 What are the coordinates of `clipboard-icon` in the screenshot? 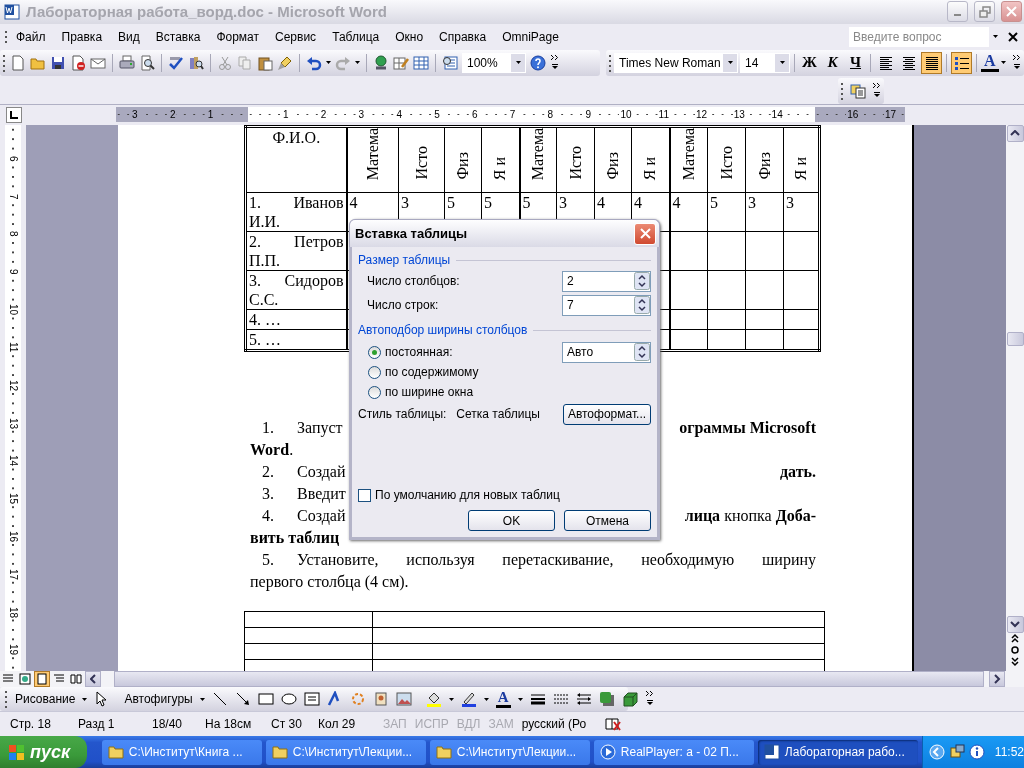 It's located at (265, 62).